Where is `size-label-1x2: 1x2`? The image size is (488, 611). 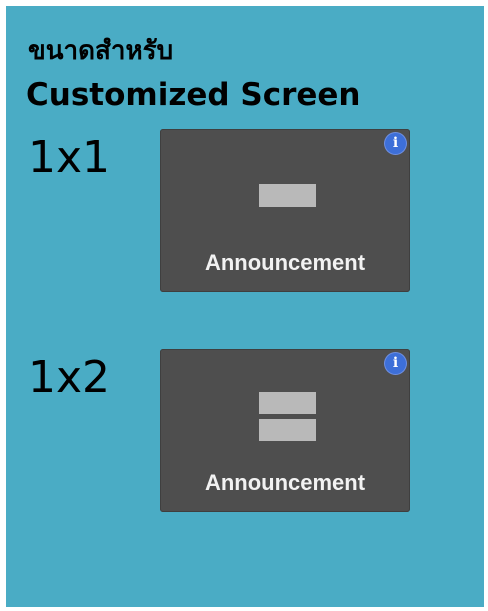
size-label-1x2: 1x2 is located at coordinates (69, 377).